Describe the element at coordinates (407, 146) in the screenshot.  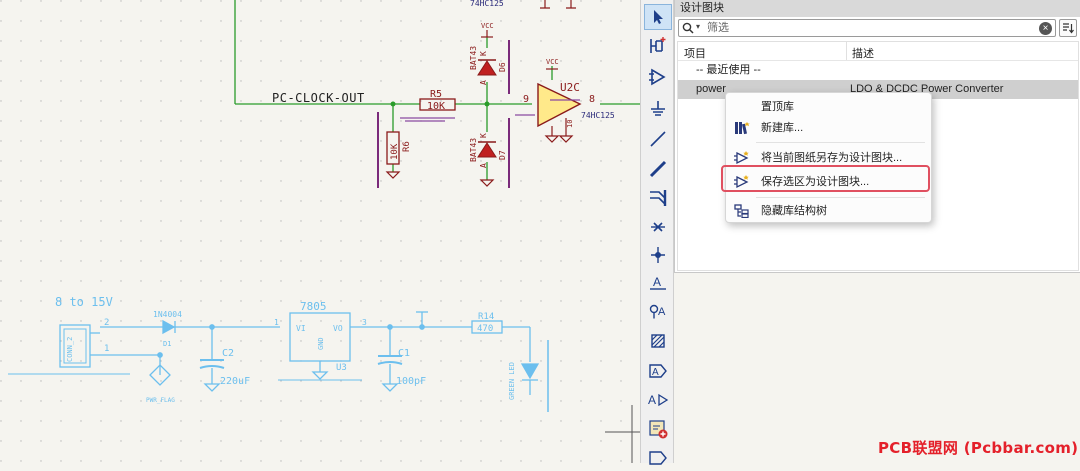
I see `r6-ref: R6` at that location.